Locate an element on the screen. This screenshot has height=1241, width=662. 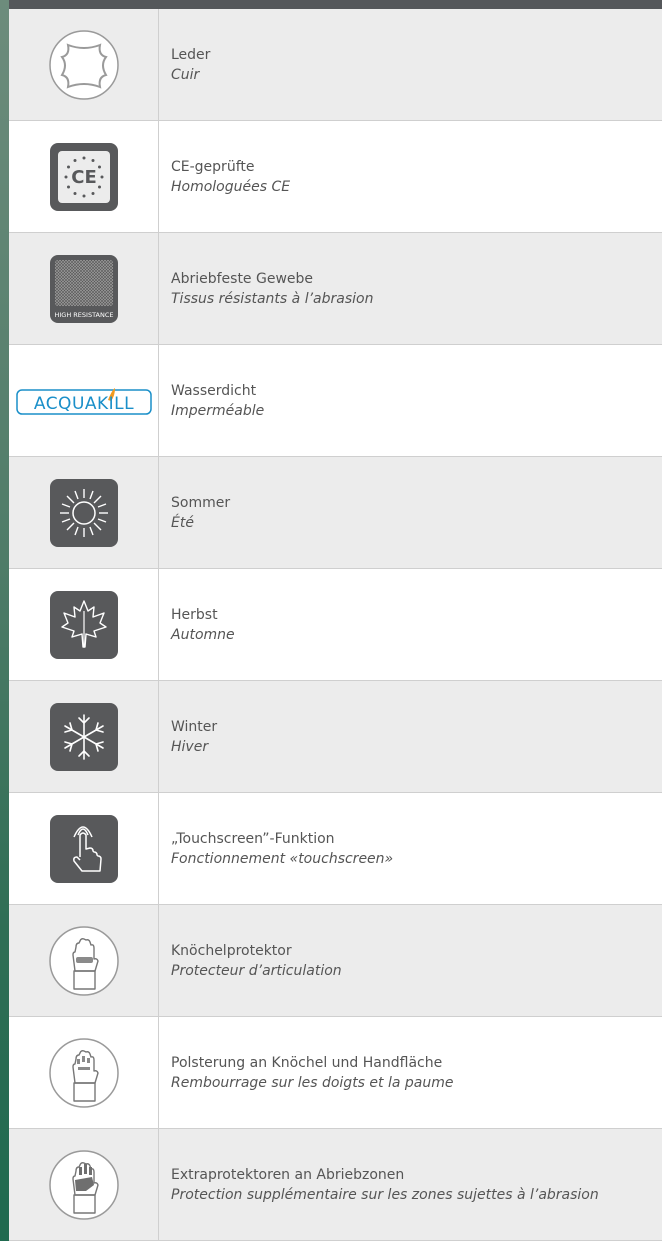
maple-leaf-icon is located at coordinates (83, 624).